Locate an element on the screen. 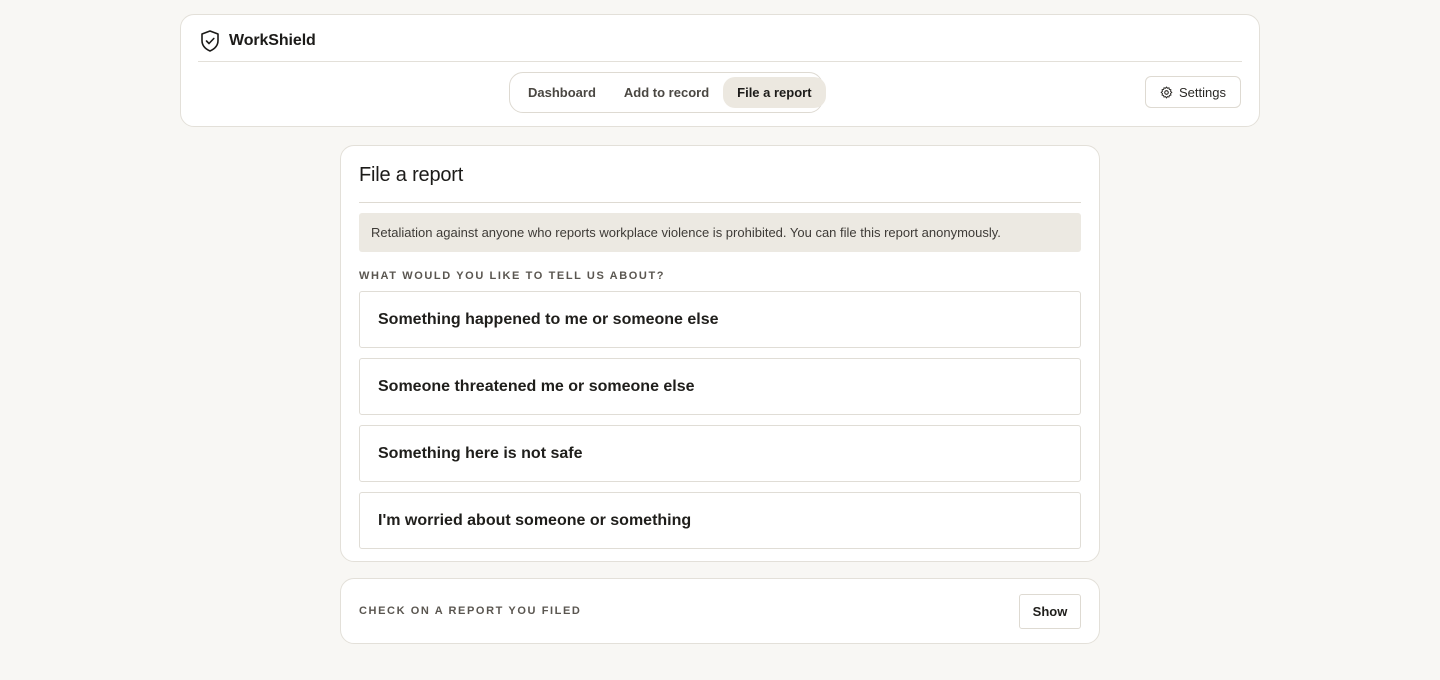  settings-label: Settings is located at coordinates (1202, 92).